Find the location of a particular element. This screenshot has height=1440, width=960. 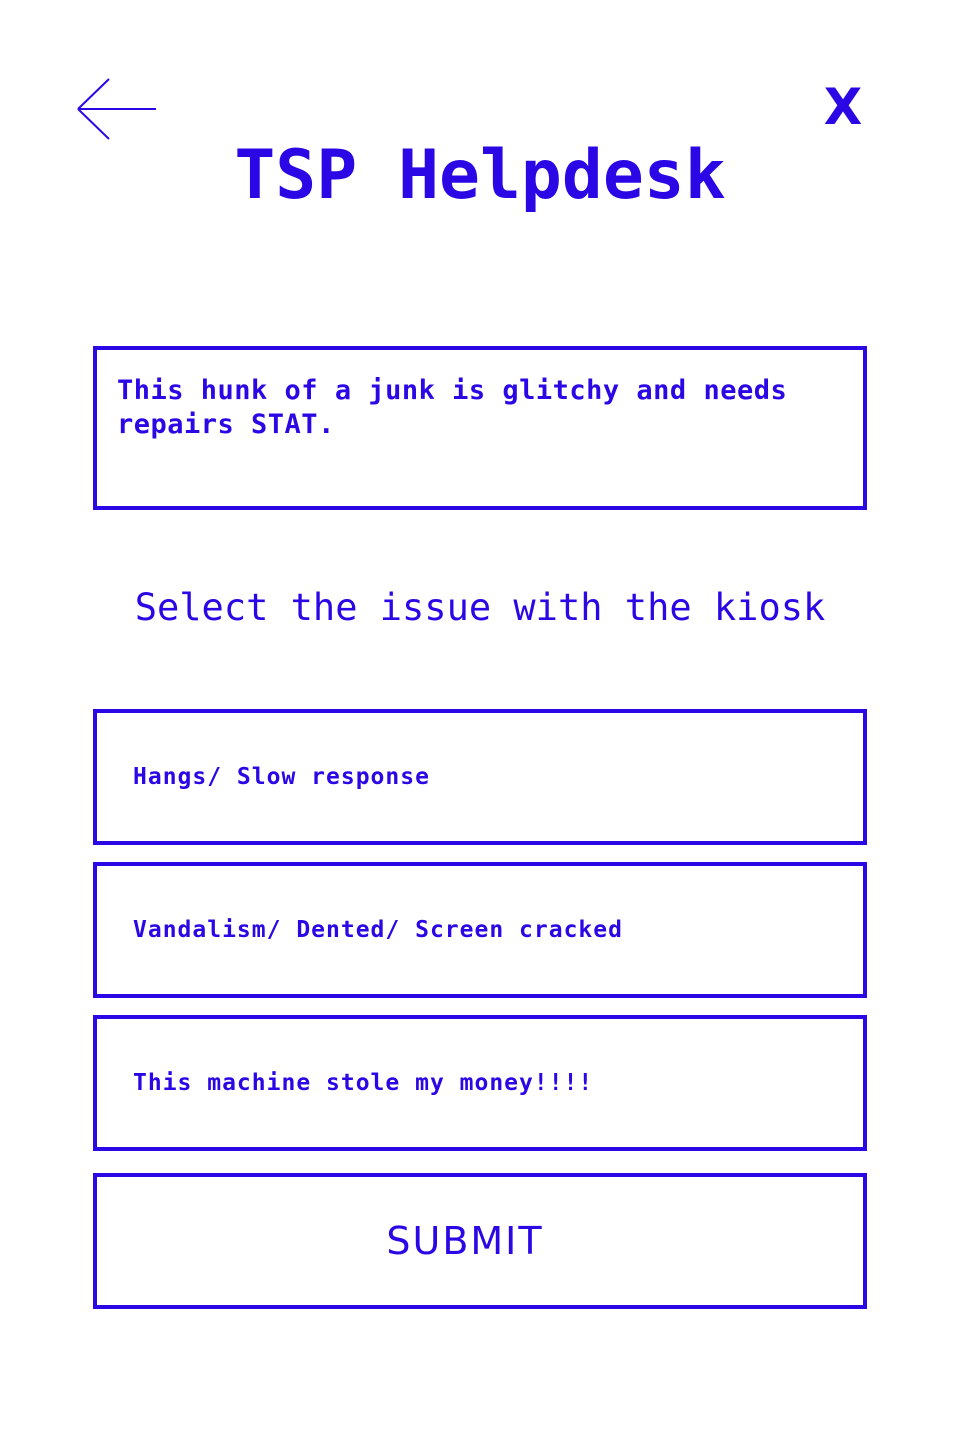

back-arrow-icon is located at coordinates (117, 109).